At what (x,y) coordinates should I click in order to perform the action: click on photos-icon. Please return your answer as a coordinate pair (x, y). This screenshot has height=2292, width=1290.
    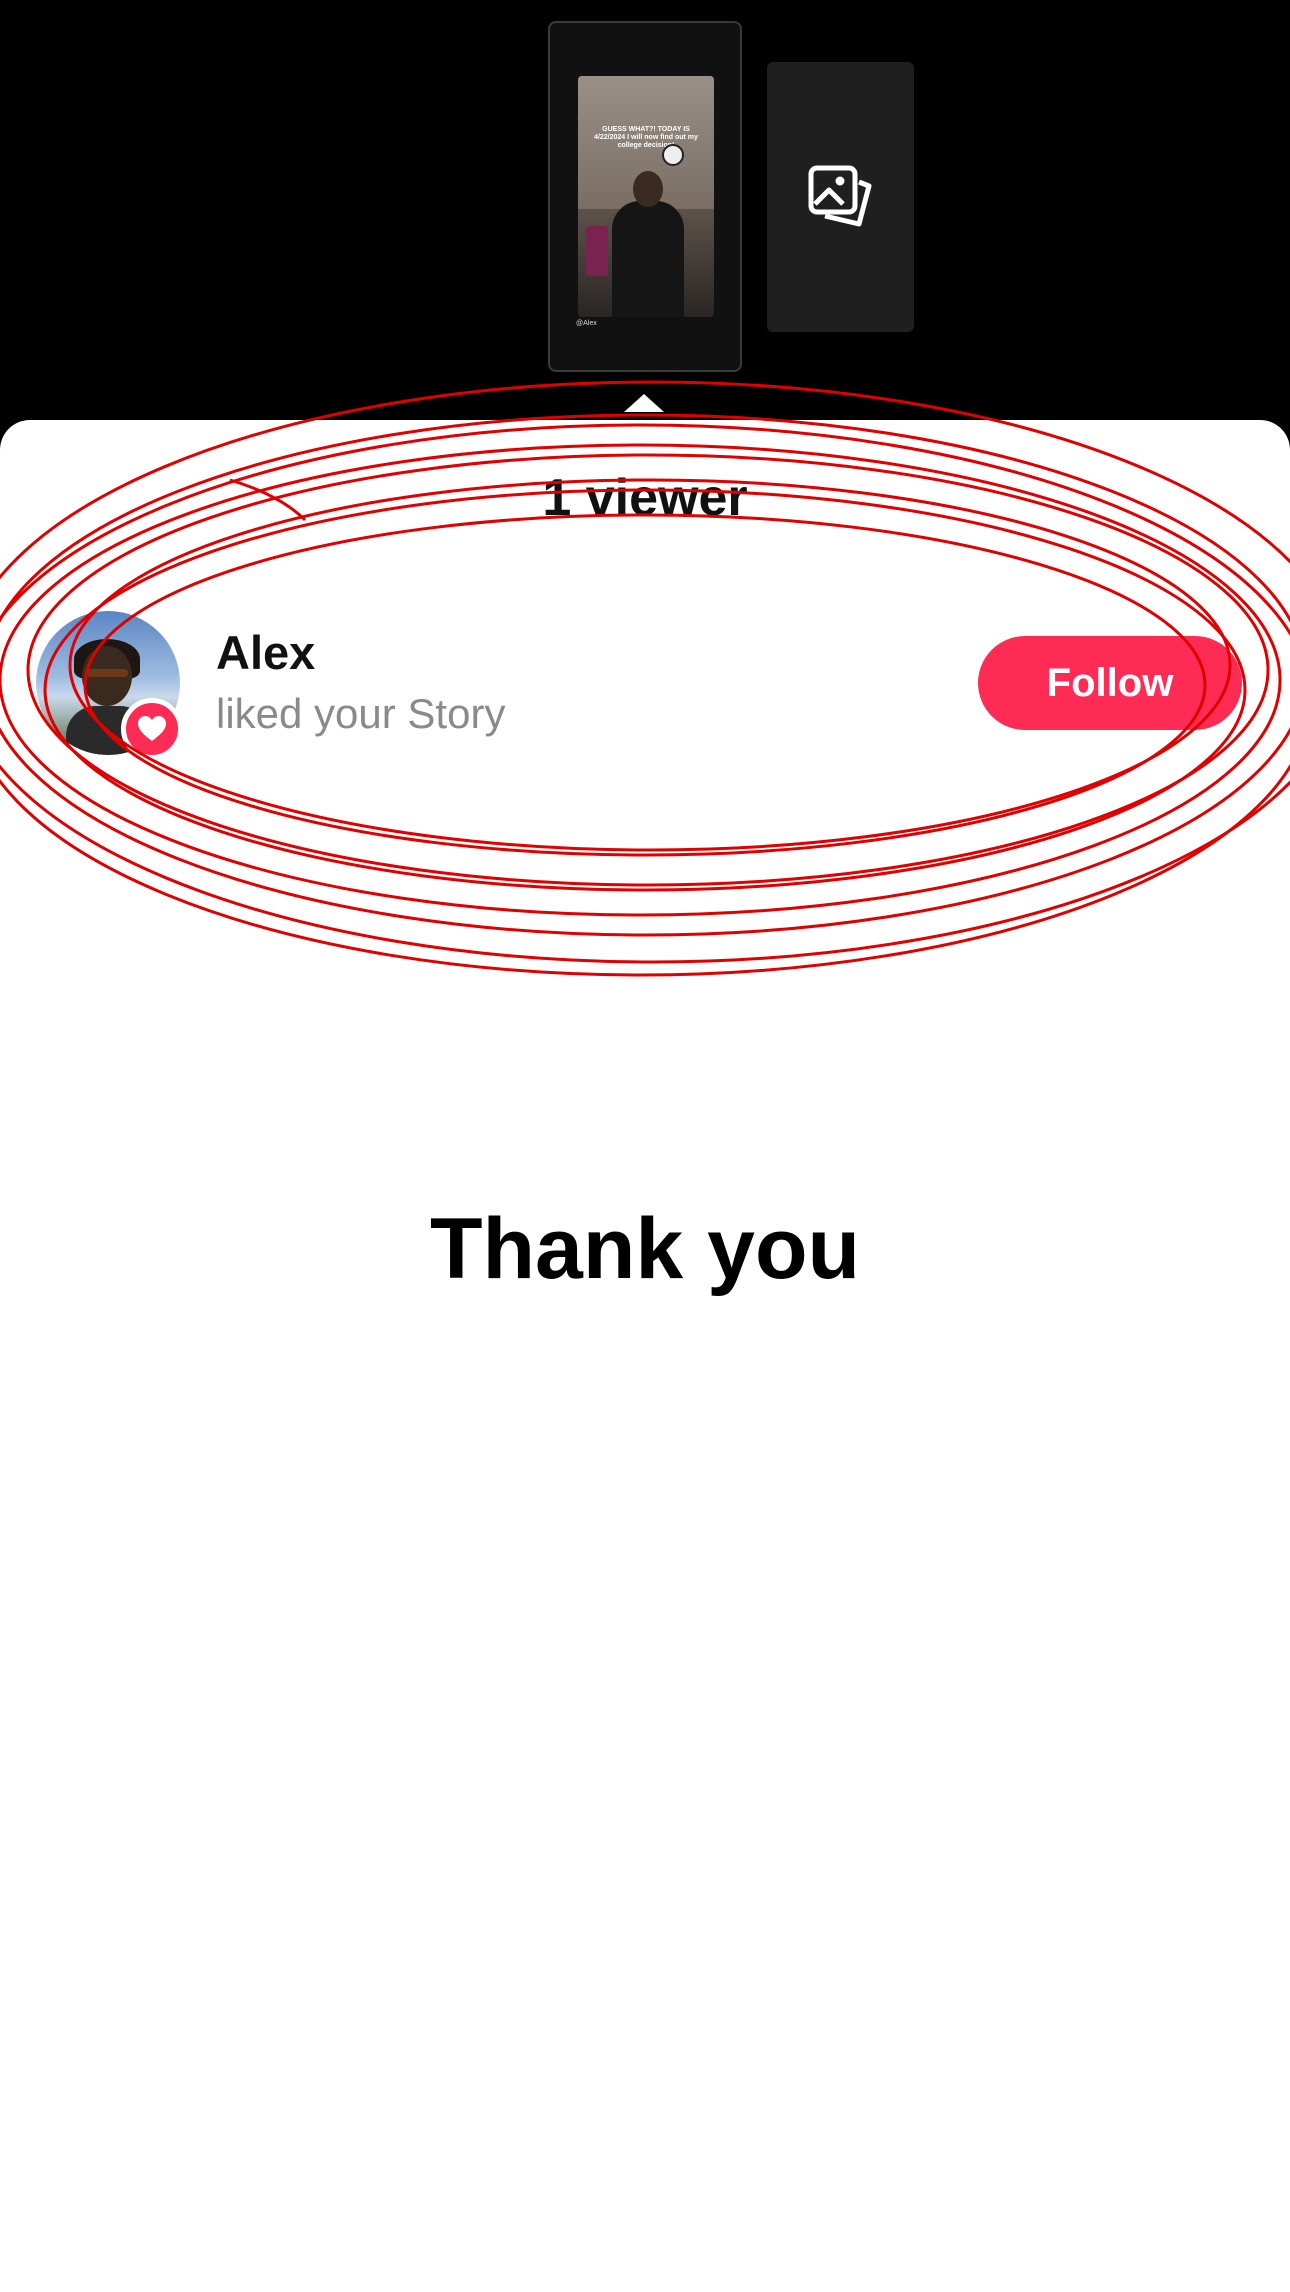
    Looking at the image, I should click on (840, 196).